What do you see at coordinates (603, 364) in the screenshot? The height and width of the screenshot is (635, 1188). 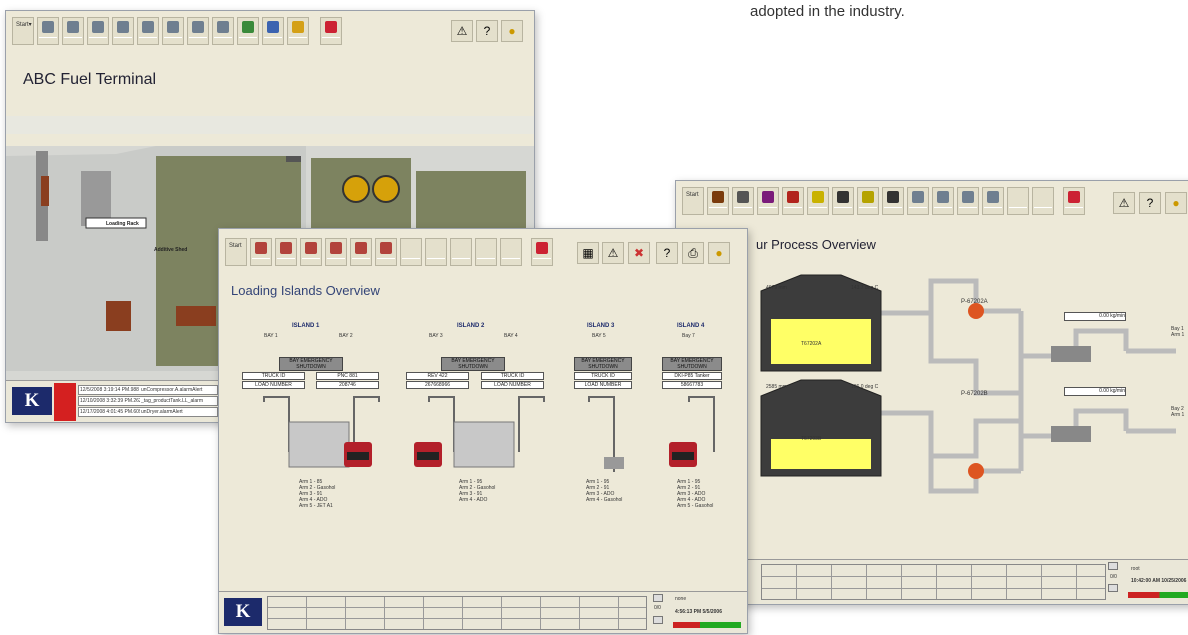 I see `shutdown-button-island-3: BAY EMERGENCY SHUTDOWN` at bounding box center [603, 364].